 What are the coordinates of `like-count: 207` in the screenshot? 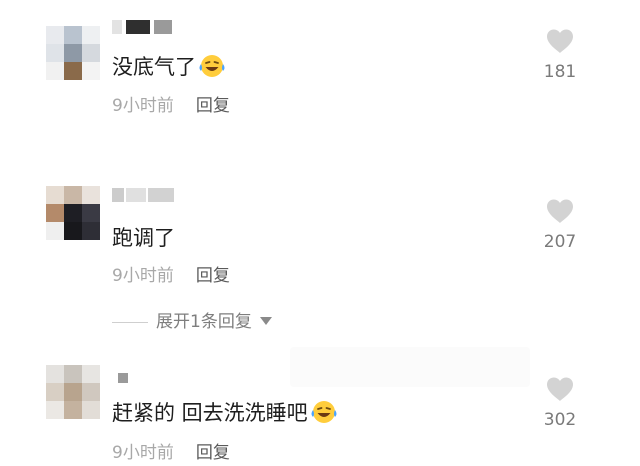 It's located at (560, 242).